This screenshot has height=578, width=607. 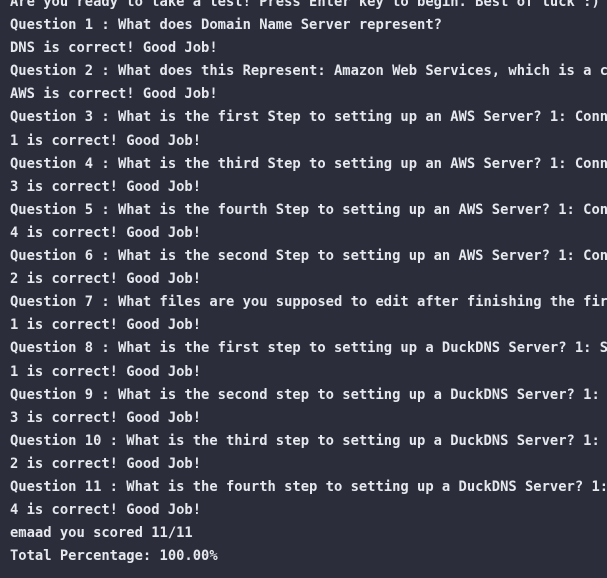 I want to click on answer-7-line: 1 is correct! Good Job!, so click(x=106, y=325).